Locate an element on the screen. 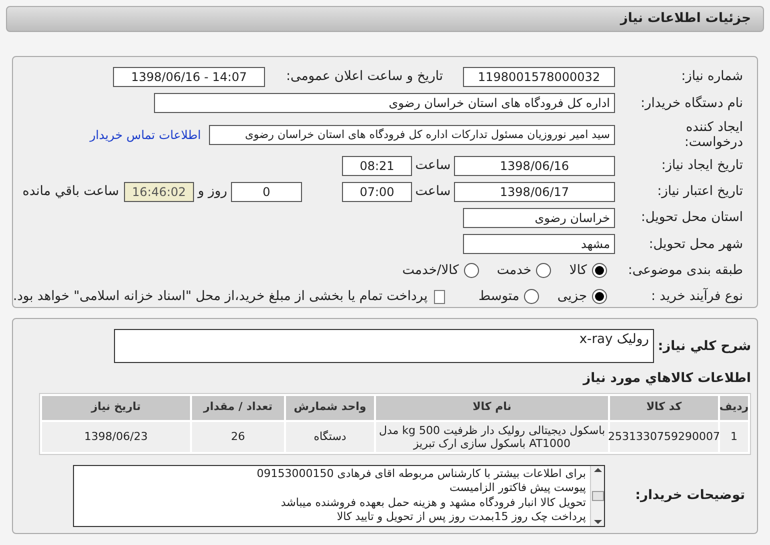 The height and width of the screenshot is (545, 770). page-title: جزئیات اطلاعات نیاز is located at coordinates (685, 19).